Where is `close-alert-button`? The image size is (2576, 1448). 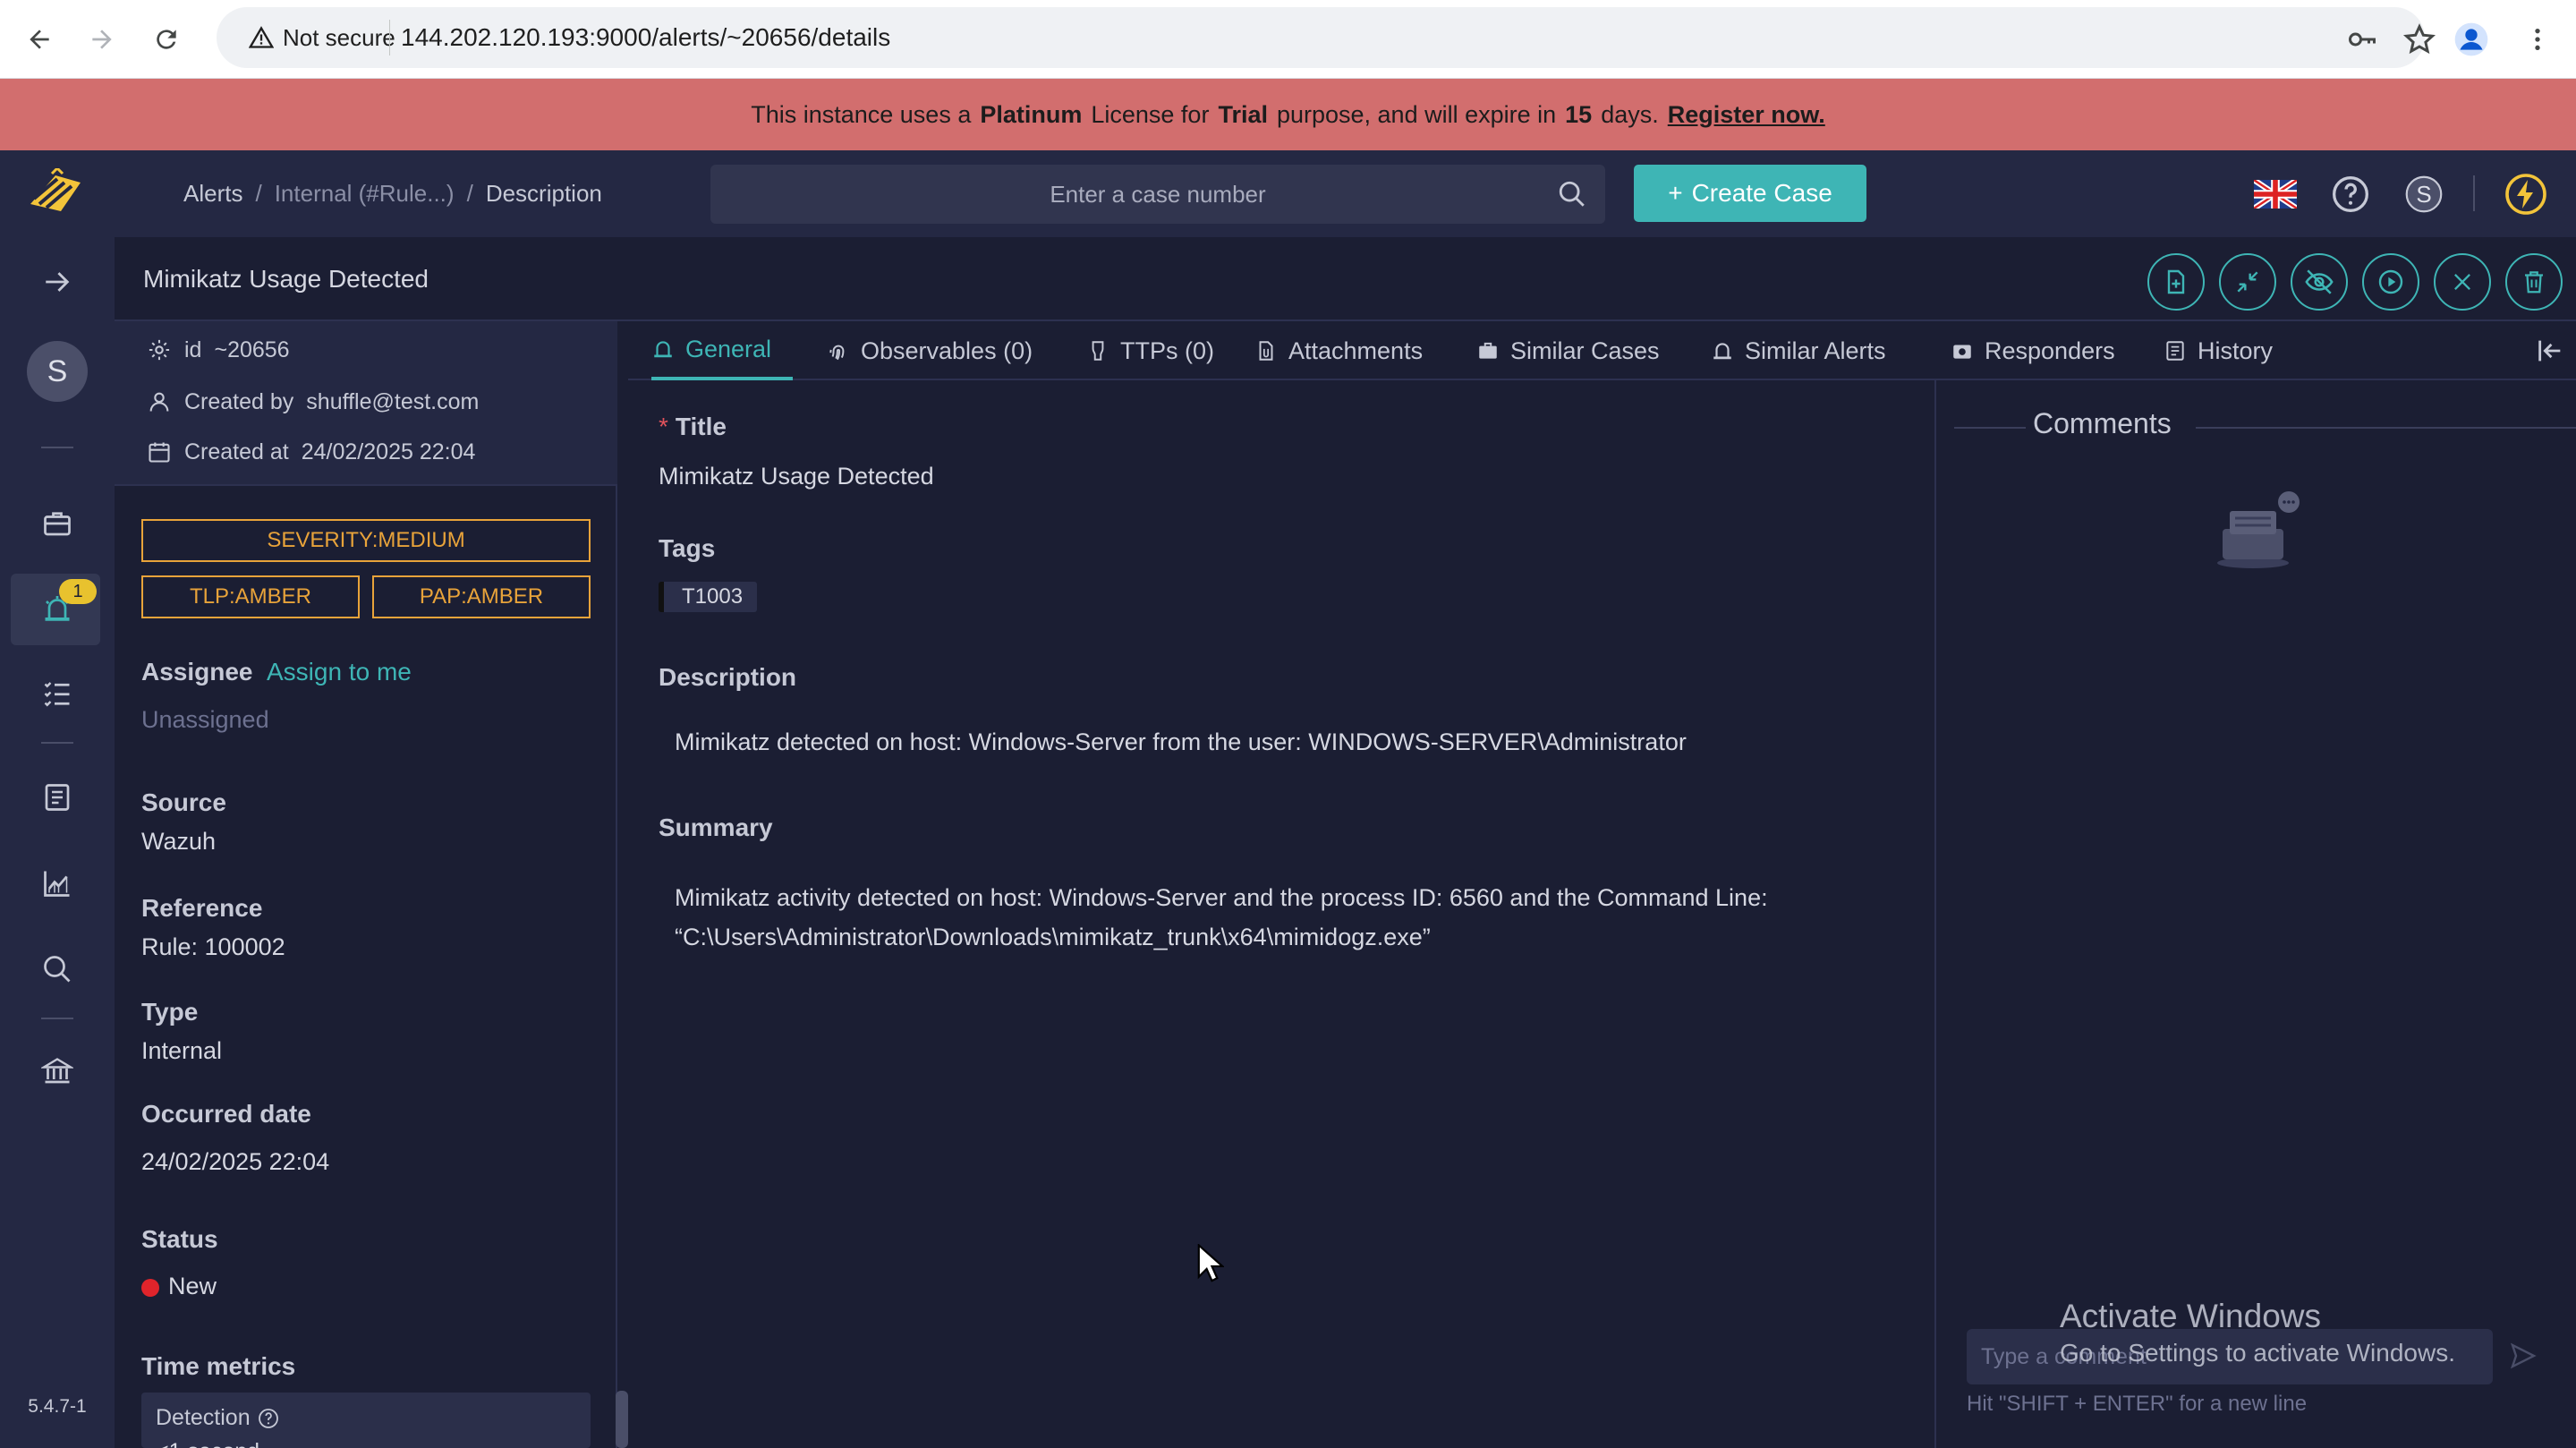 close-alert-button is located at coordinates (2462, 282).